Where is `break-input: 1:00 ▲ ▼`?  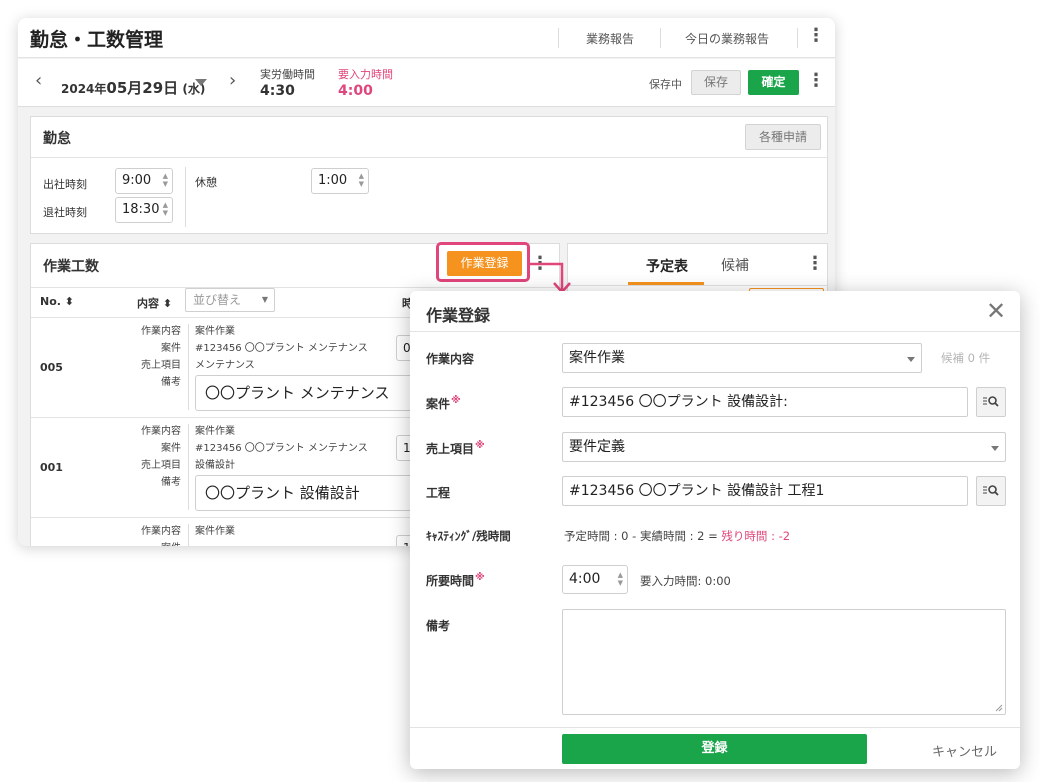 break-input: 1:00 ▲ ▼ is located at coordinates (340, 181).